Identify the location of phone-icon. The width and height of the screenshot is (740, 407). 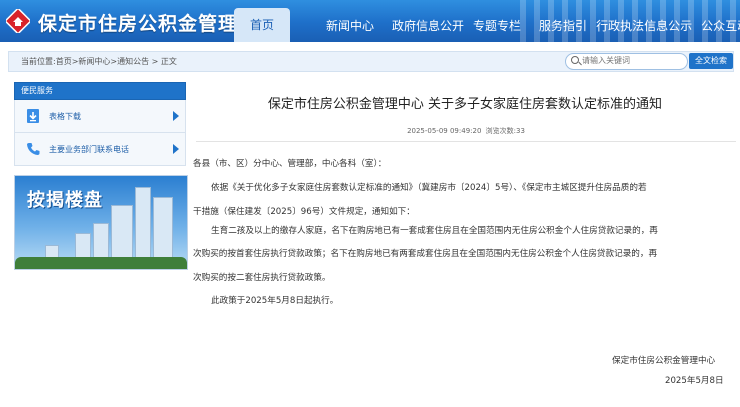
(33, 149).